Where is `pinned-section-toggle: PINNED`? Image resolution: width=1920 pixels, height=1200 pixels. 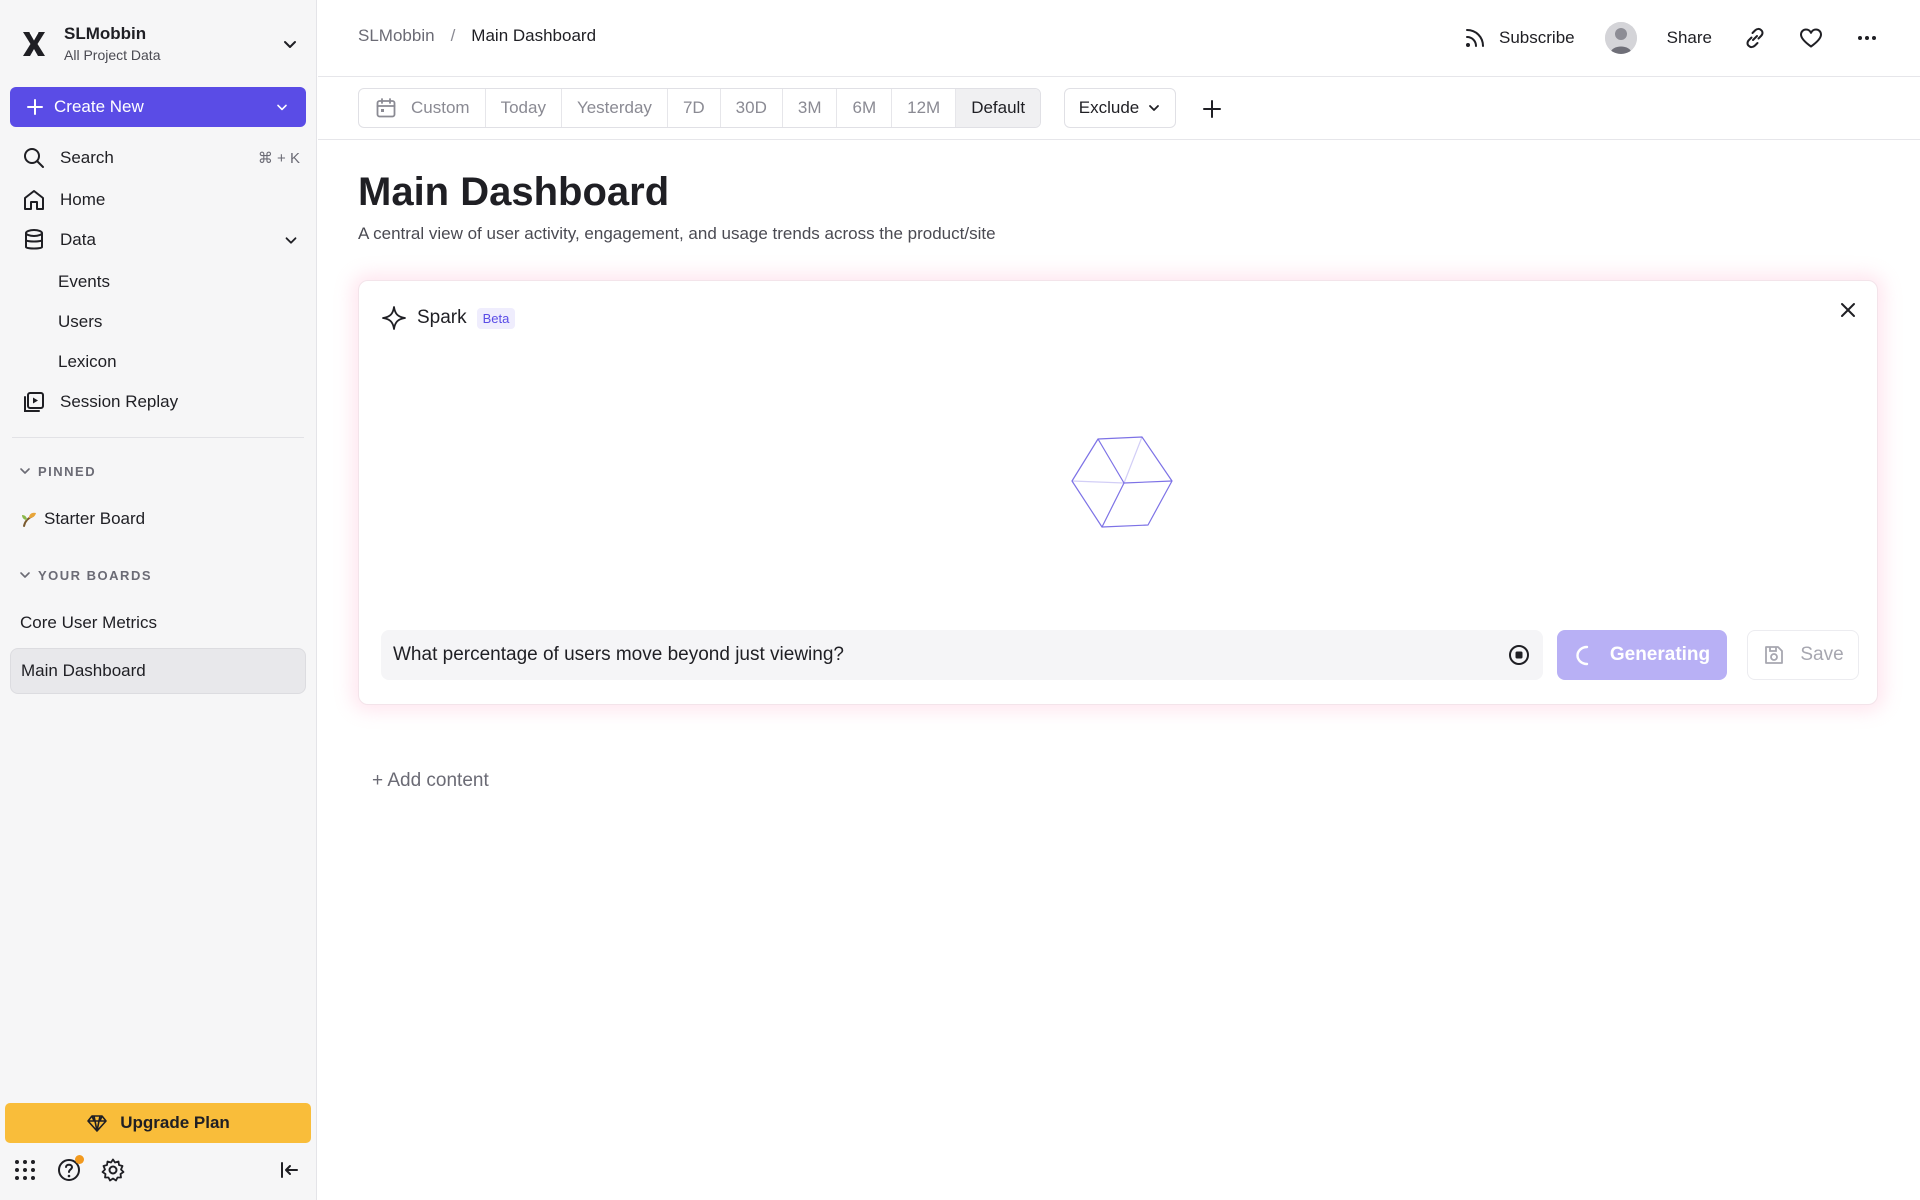 pinned-section-toggle: PINNED is located at coordinates (57, 471).